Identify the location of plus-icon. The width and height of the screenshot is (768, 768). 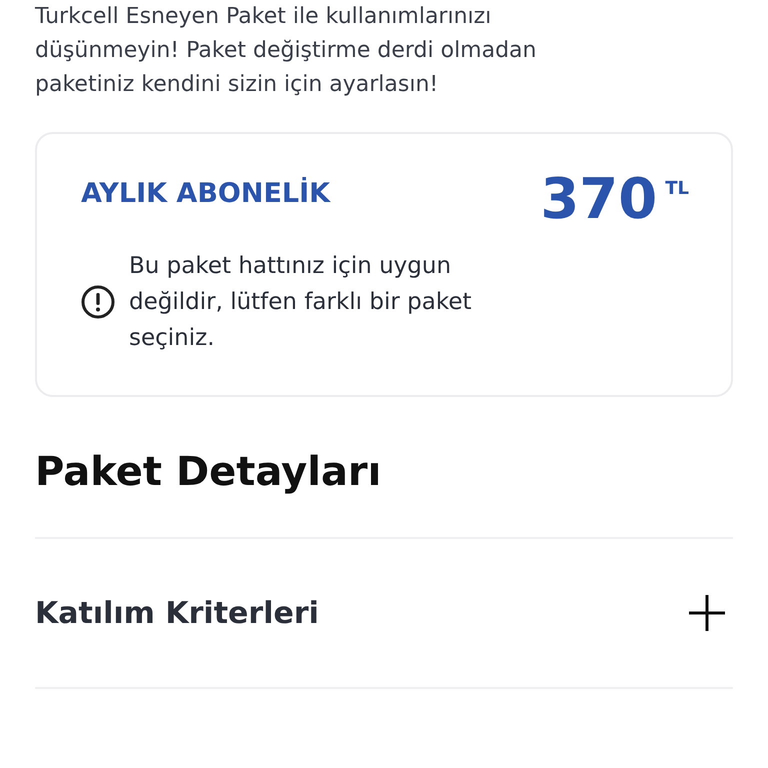
(707, 613).